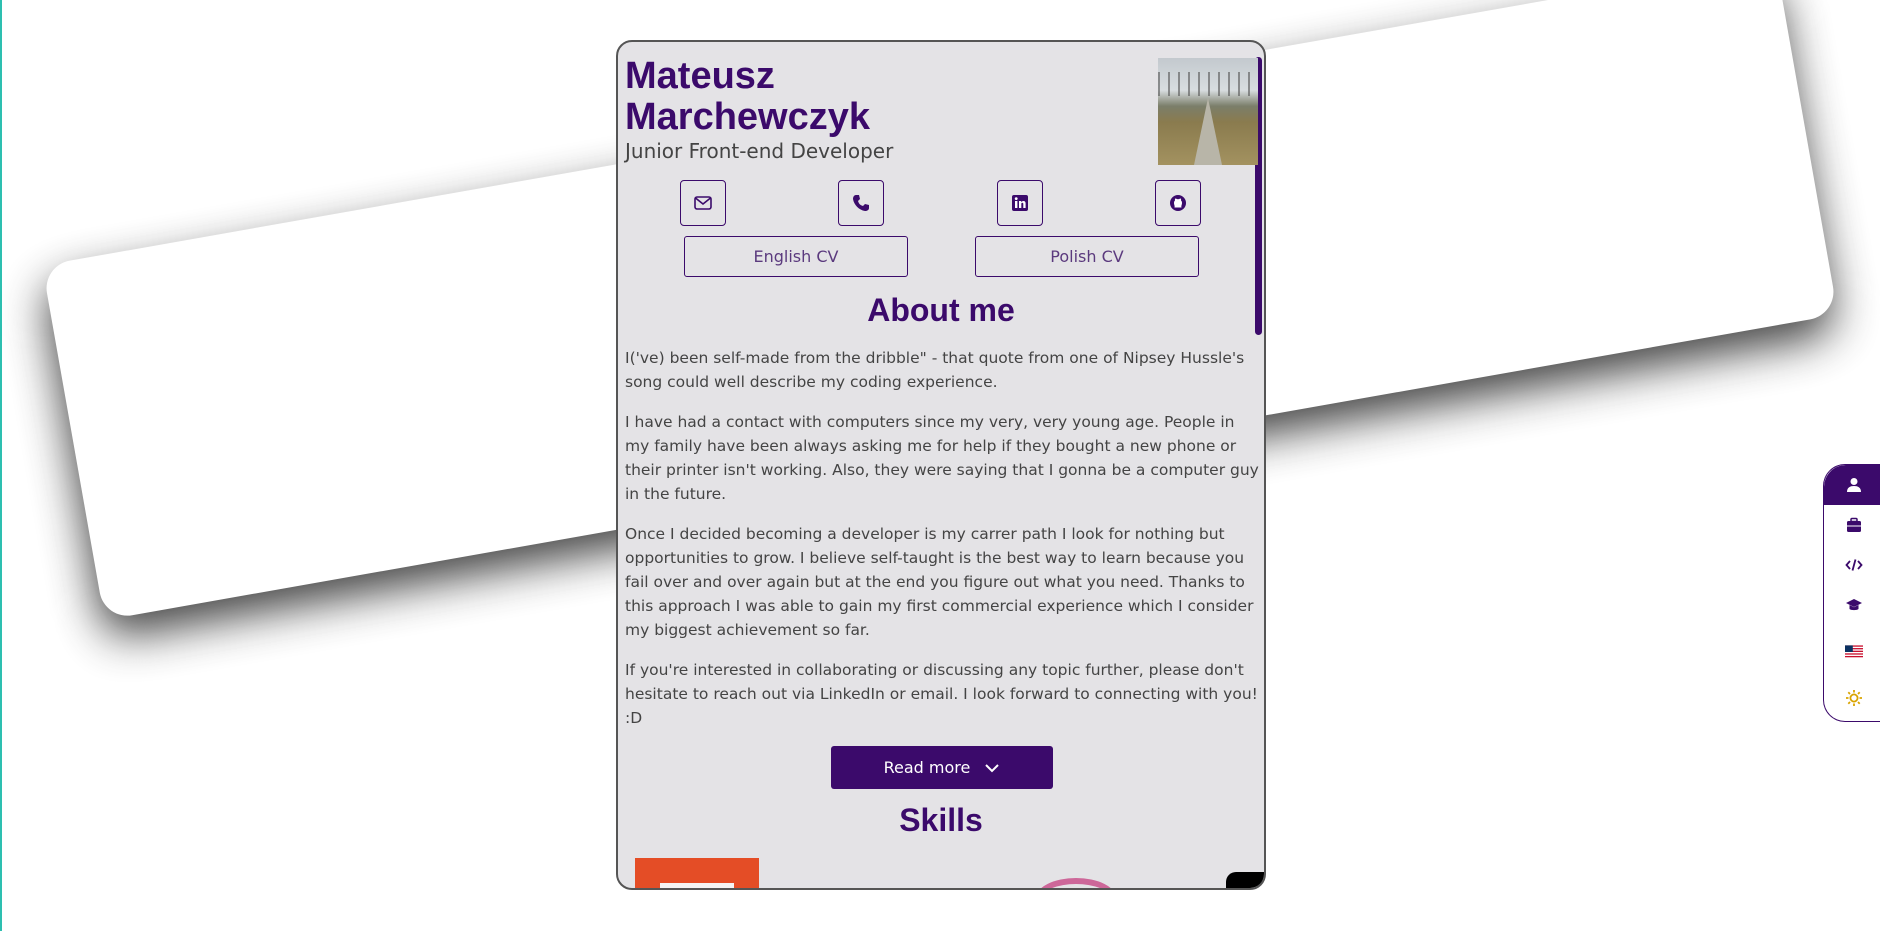  Describe the element at coordinates (748, 117) in the screenshot. I see `profile-last-name: Marchewczyk` at that location.